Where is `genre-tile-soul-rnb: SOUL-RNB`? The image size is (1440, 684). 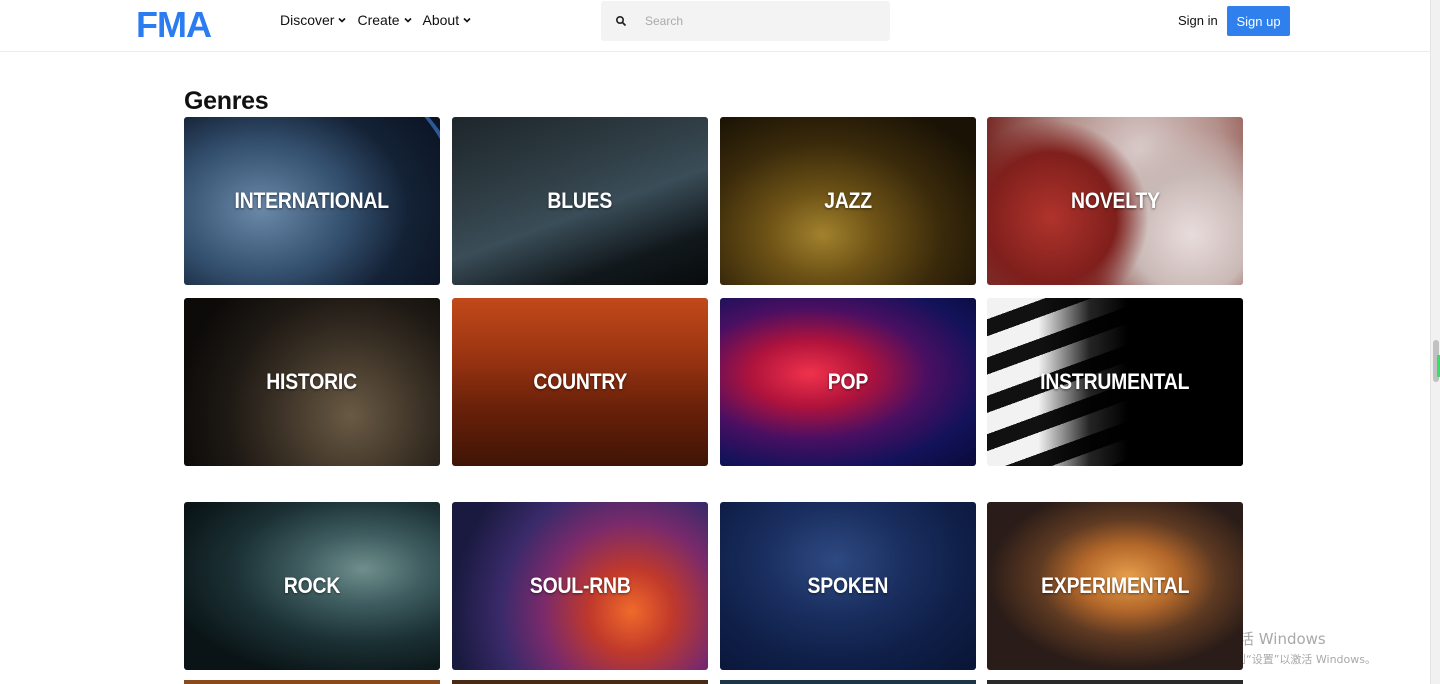 genre-tile-soul-rnb: SOUL-RNB is located at coordinates (580, 586).